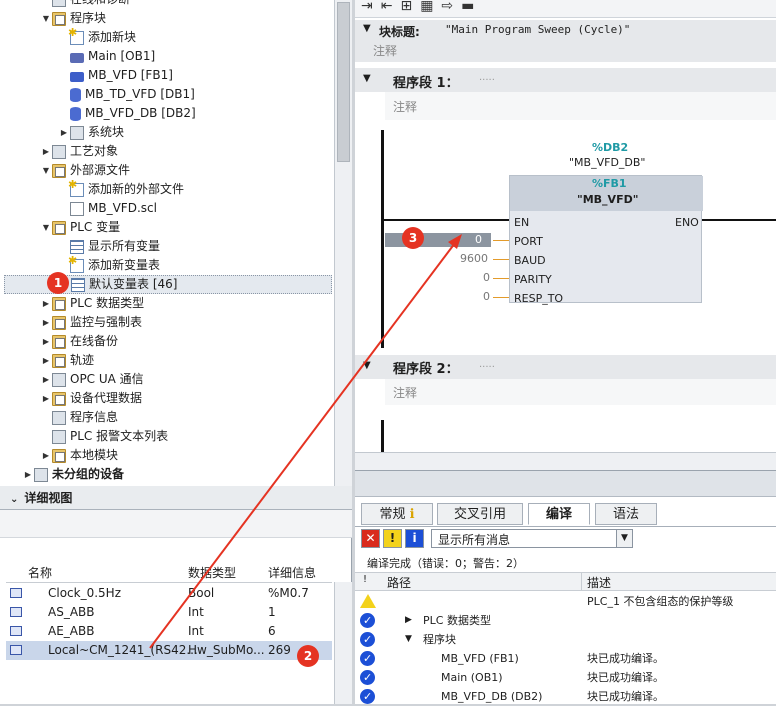 The width and height of the screenshot is (776, 706). Describe the element at coordinates (455, 241) in the screenshot. I see `arrow-head` at that location.